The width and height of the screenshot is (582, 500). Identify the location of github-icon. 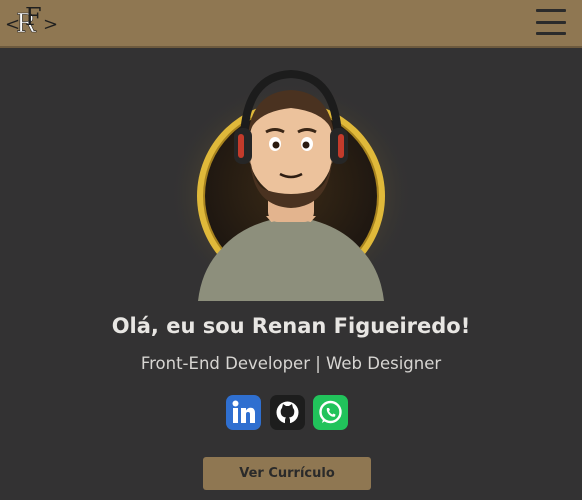
(287, 412).